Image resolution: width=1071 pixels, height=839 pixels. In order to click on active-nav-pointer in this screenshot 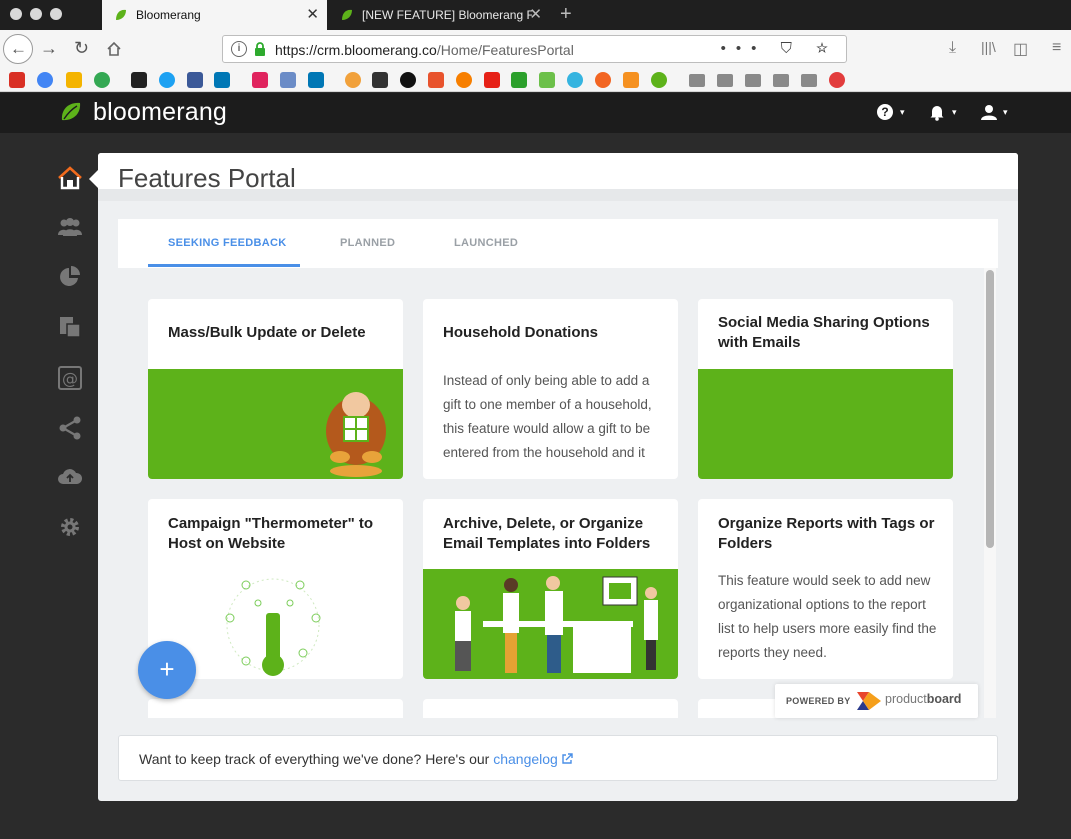, I will do `click(93, 179)`.